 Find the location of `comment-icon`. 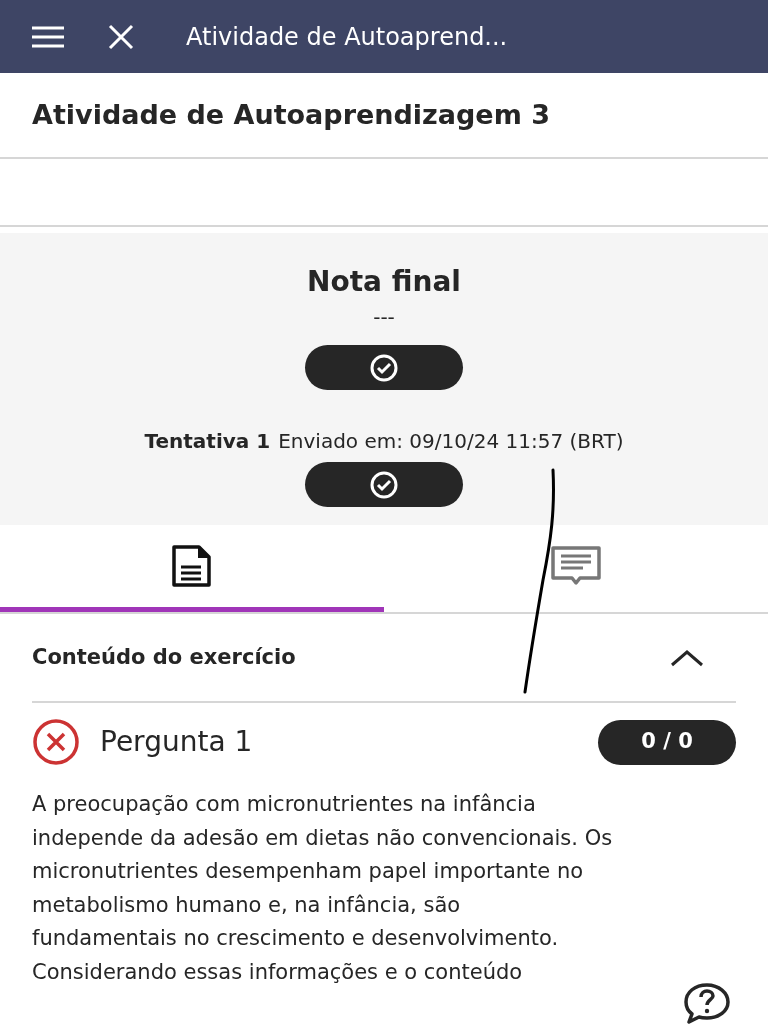

comment-icon is located at coordinates (576, 566).